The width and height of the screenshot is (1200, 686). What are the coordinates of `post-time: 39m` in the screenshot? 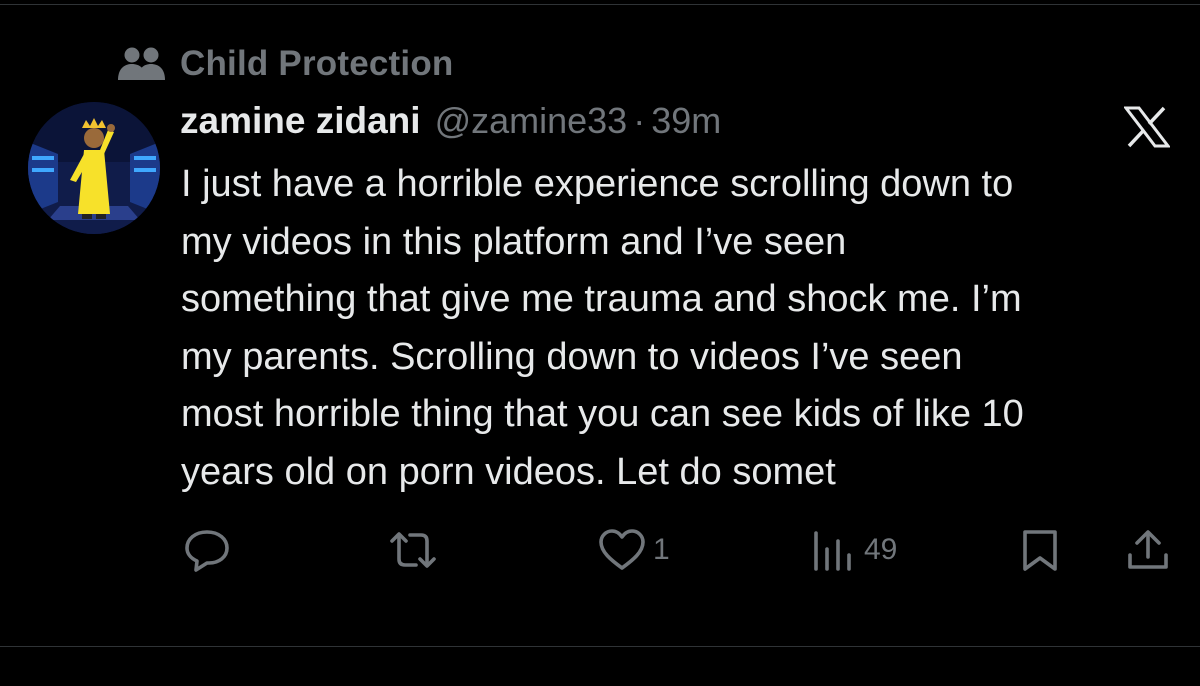 It's located at (686, 121).